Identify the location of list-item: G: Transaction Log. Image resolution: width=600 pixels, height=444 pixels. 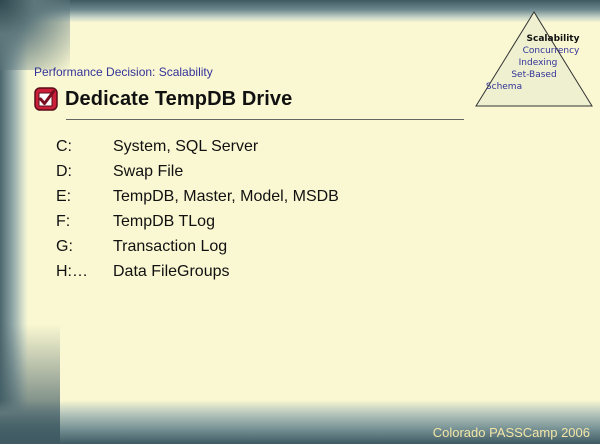
(197, 246).